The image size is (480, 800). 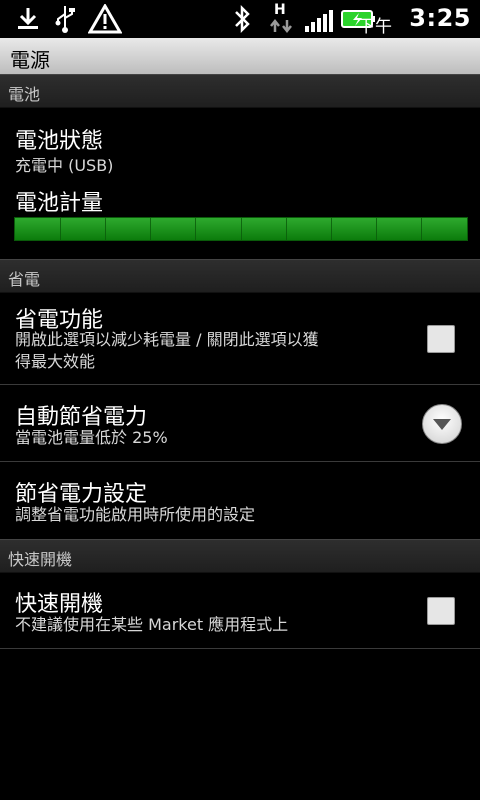 What do you see at coordinates (241, 229) in the screenshot?
I see `battery-level-bar` at bounding box center [241, 229].